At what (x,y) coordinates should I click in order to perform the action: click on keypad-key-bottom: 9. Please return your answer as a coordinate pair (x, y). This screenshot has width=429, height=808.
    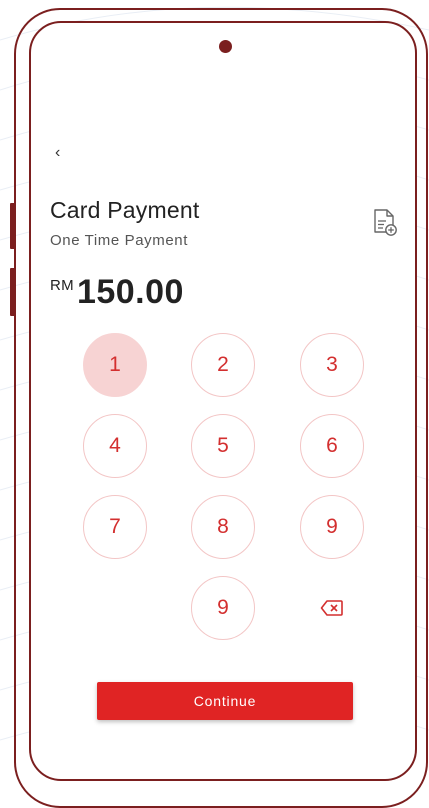
    Looking at the image, I should click on (223, 608).